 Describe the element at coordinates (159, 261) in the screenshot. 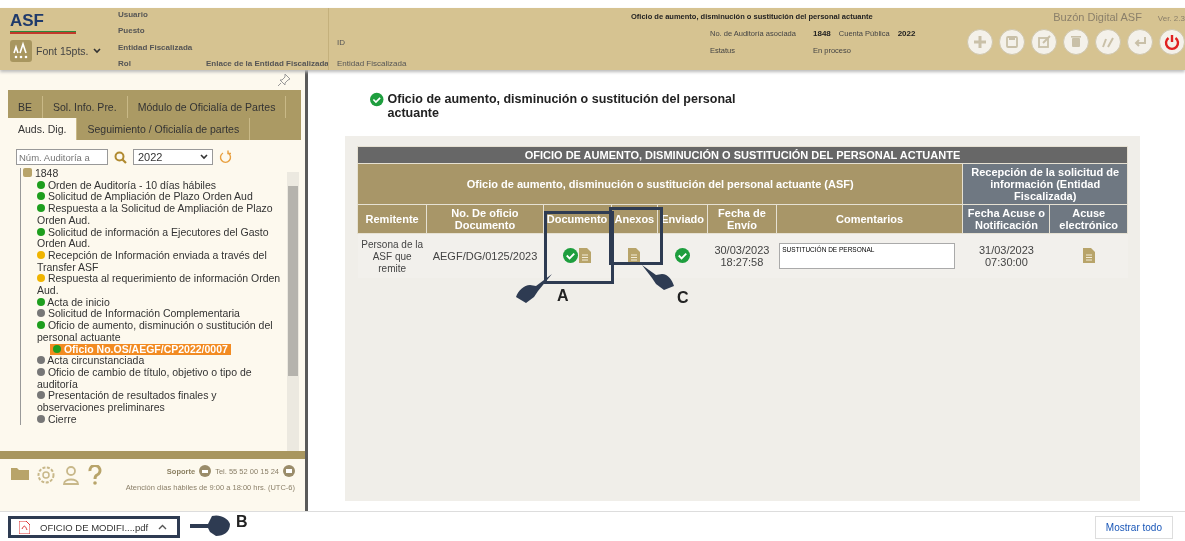

I see `tree-item: Recepción de Información enviada a través del Transfer ASF` at that location.